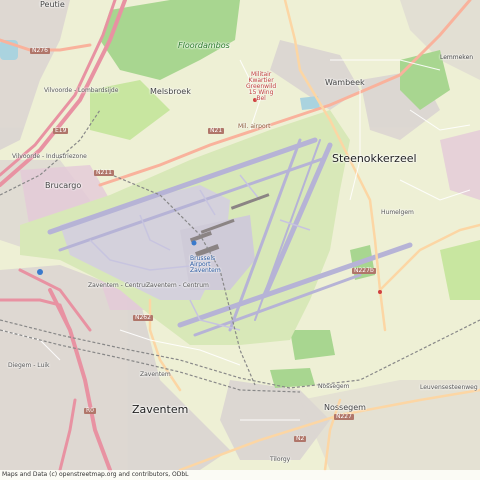 The image size is (480, 480). What do you see at coordinates (261, 86) in the screenshot?
I see `military-barracks-label: Militair Kwartier Greenwild 15 Wing Bel` at bounding box center [261, 86].